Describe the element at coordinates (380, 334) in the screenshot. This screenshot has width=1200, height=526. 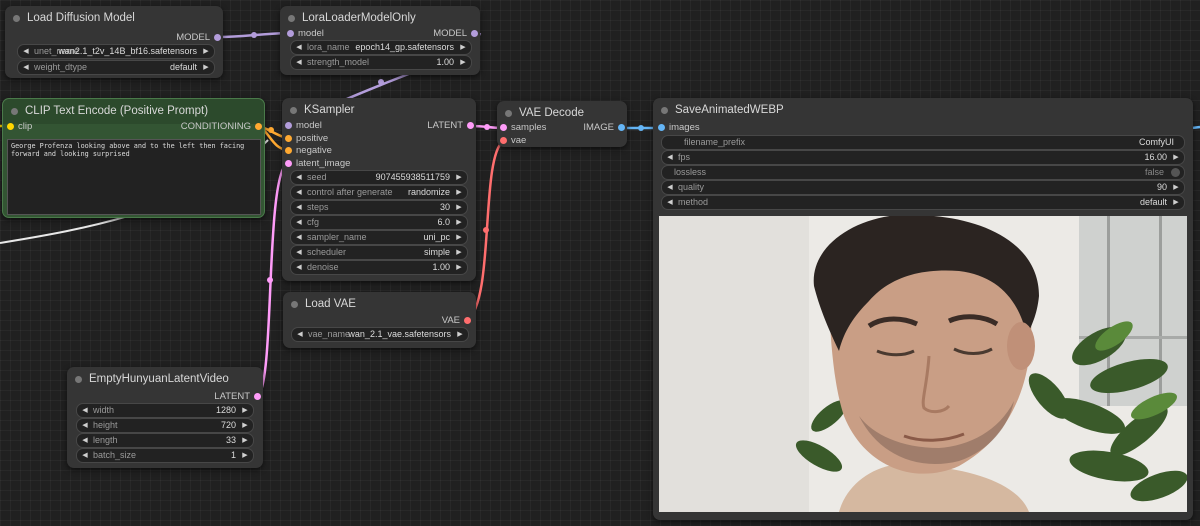
I see `vae-name-combo: ◀ vae_name wan_2.1_vae.safetensors ▶` at that location.